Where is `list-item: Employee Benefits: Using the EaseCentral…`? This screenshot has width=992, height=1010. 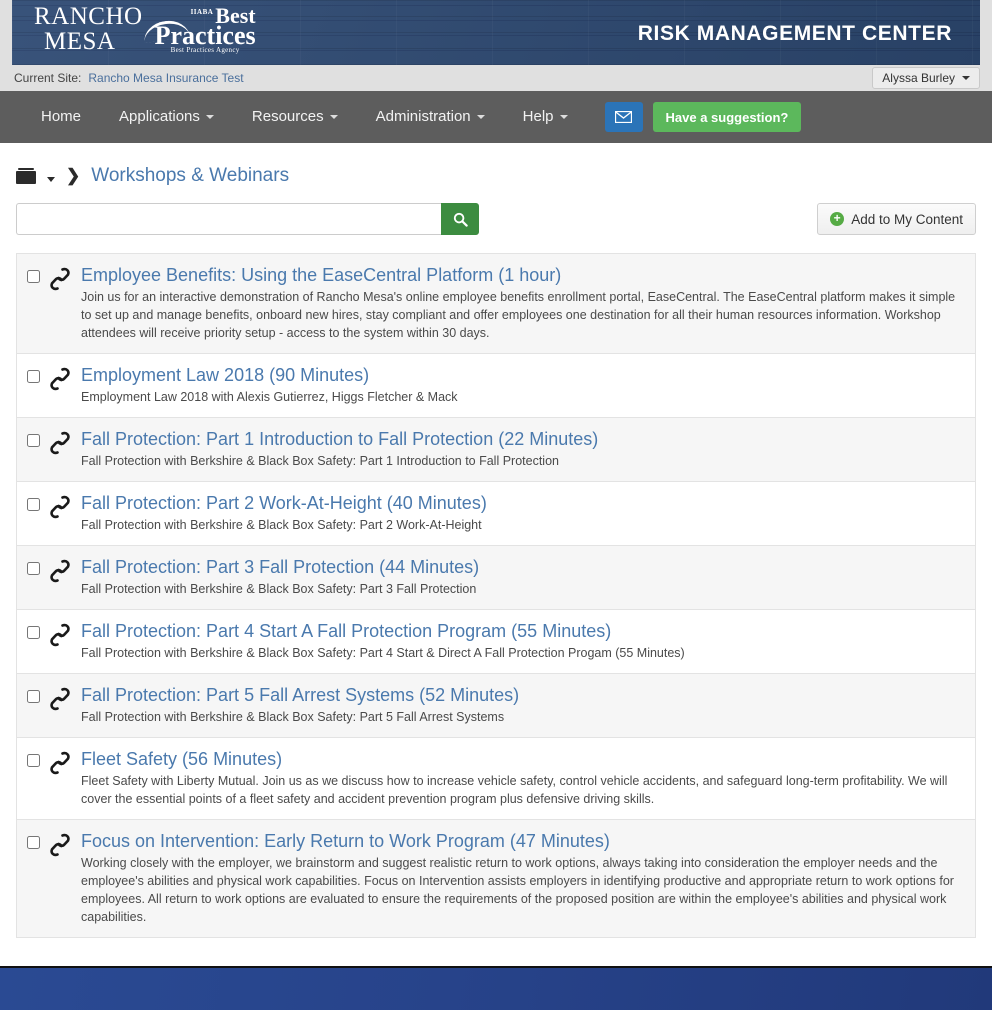
list-item: Employee Benefits: Using the EaseCentral… is located at coordinates (496, 304).